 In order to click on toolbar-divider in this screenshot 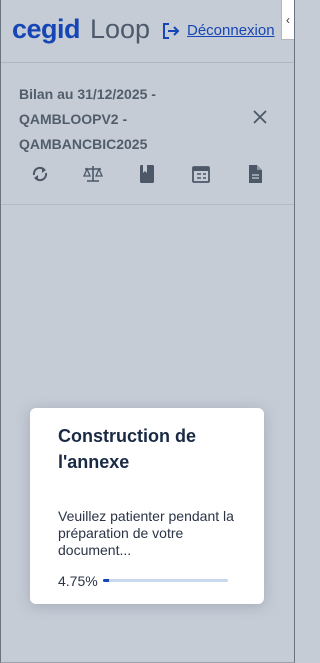, I will do `click(147, 204)`.